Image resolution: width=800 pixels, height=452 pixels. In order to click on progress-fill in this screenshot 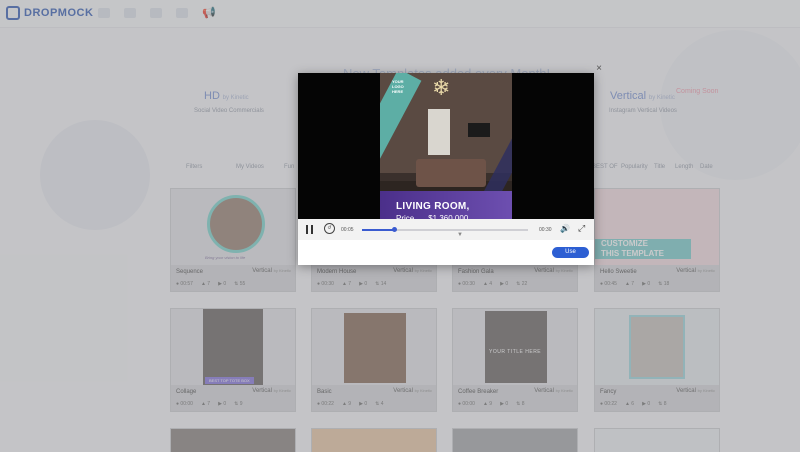, I will do `click(378, 230)`.